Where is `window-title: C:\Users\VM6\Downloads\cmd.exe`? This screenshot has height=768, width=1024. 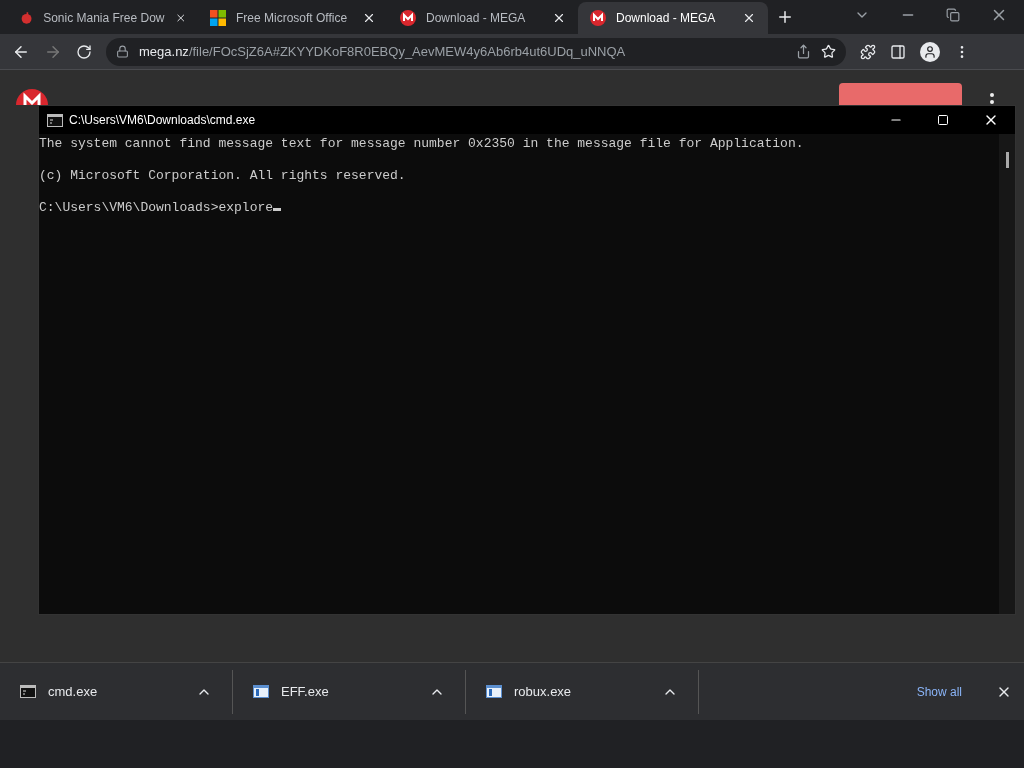 window-title: C:\Users\VM6\Downloads\cmd.exe is located at coordinates (163, 120).